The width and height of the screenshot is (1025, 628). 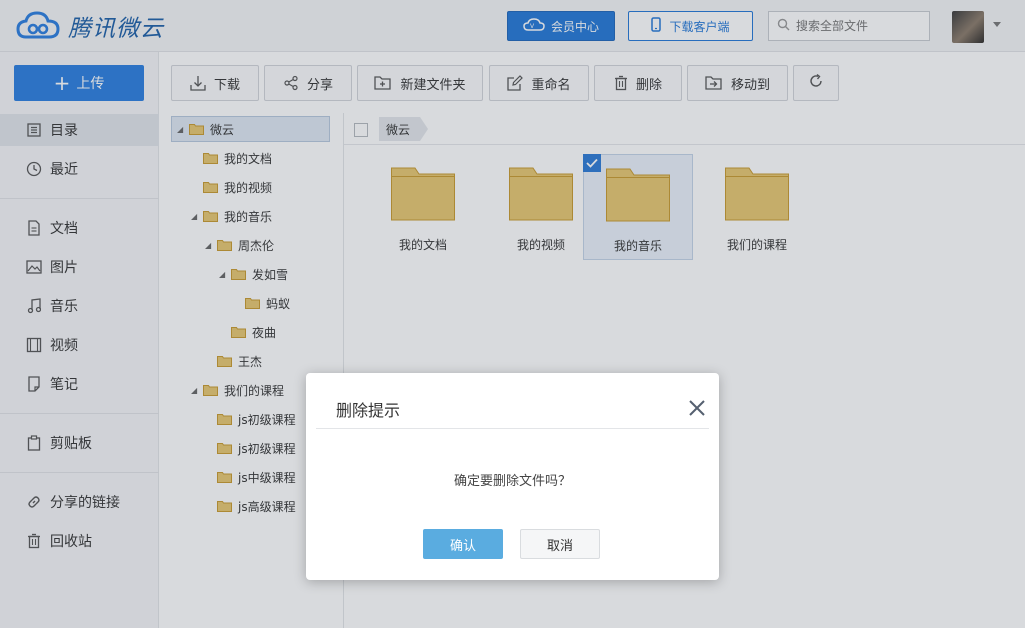 What do you see at coordinates (463, 544) in the screenshot?
I see `confirm-button: 确认` at bounding box center [463, 544].